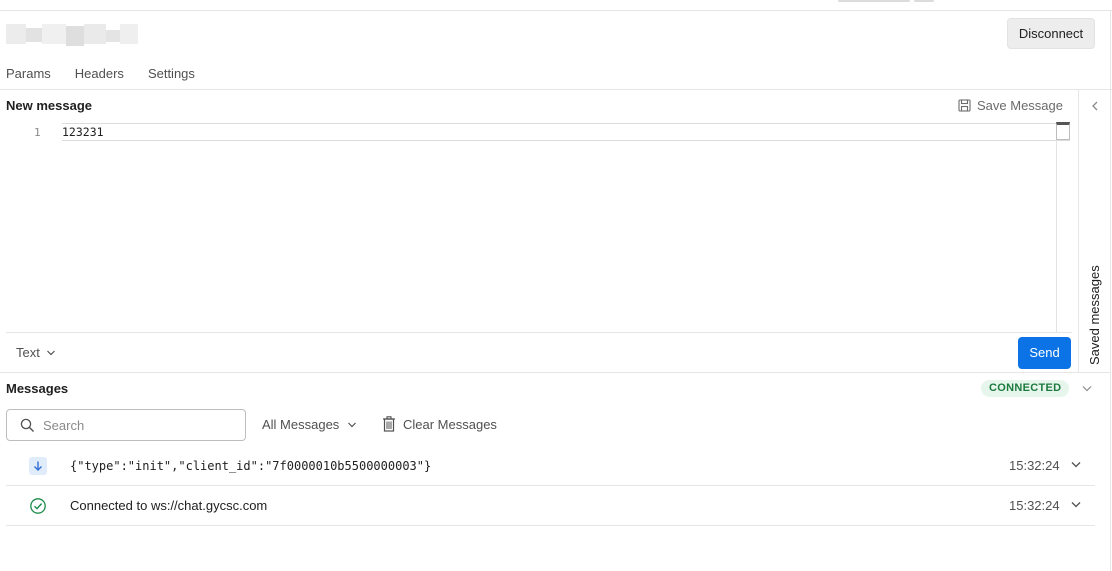 Image resolution: width=1112 pixels, height=571 pixels. Describe the element at coordinates (1063, 131) in the screenshot. I see `editor-scrollbar-thumb` at that location.